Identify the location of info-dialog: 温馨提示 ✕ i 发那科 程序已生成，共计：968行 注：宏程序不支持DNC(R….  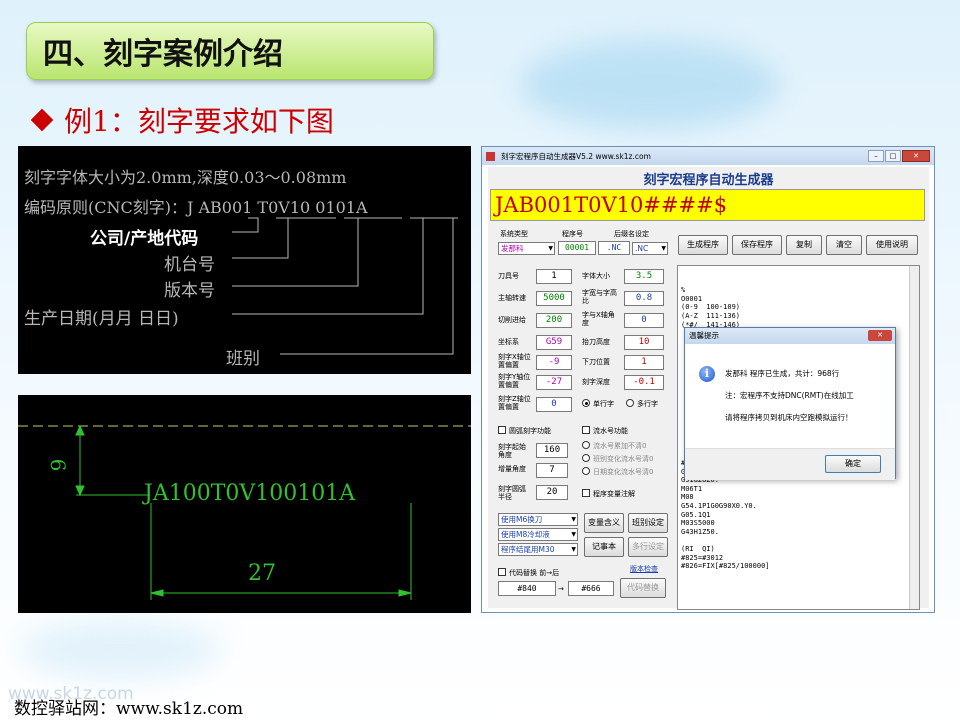
(790, 403).